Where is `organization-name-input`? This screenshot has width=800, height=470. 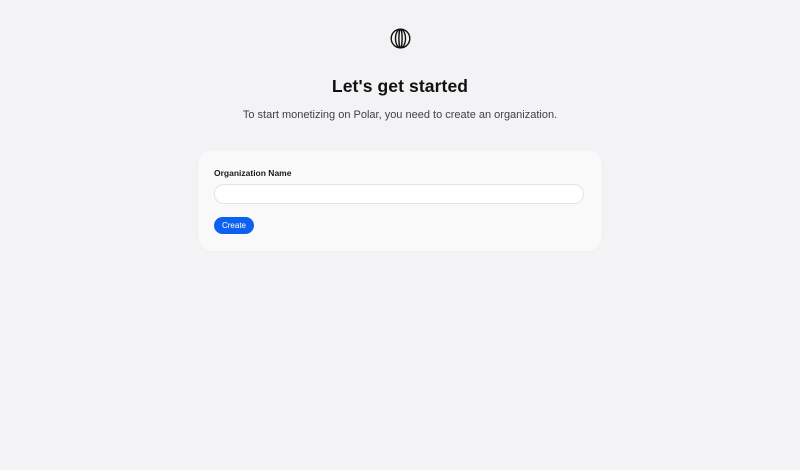
organization-name-input is located at coordinates (399, 194).